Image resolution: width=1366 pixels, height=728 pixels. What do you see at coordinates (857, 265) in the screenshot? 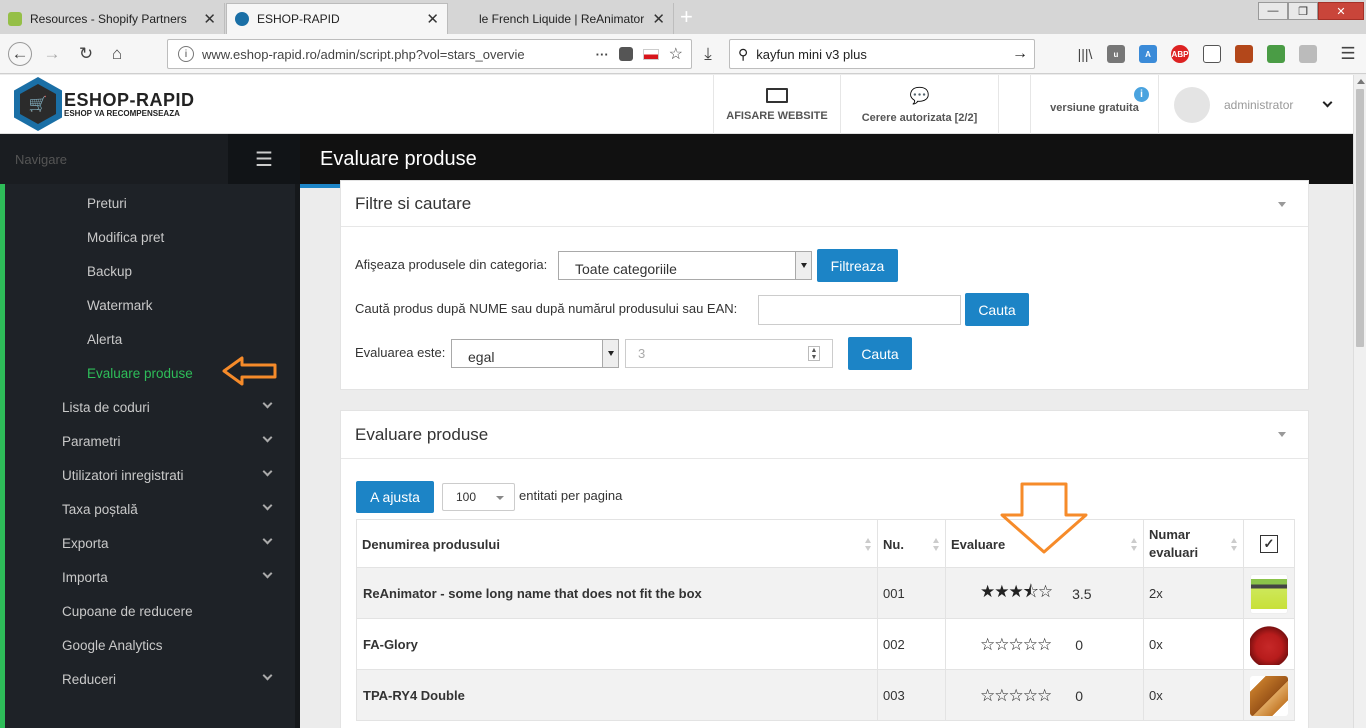
I see `filter-button: Filtreaza` at bounding box center [857, 265].